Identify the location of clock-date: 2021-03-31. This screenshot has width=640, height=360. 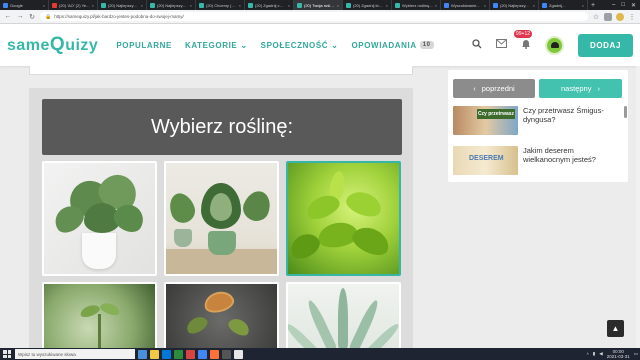
(618, 356).